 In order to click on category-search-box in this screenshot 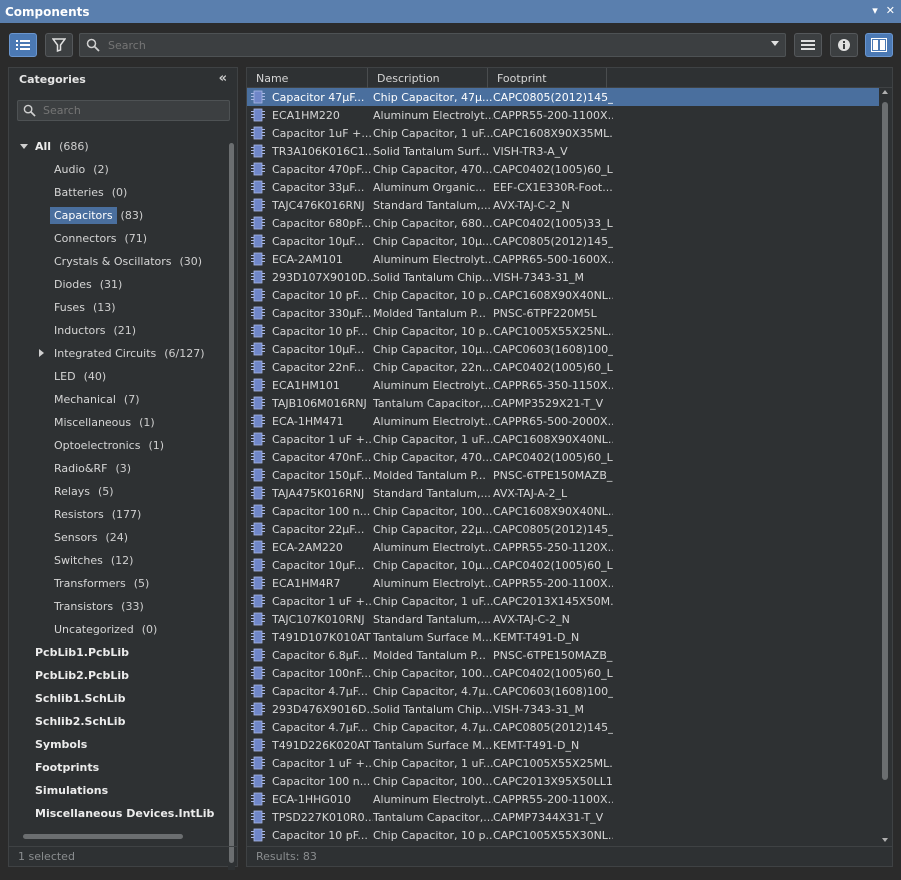, I will do `click(123, 110)`.